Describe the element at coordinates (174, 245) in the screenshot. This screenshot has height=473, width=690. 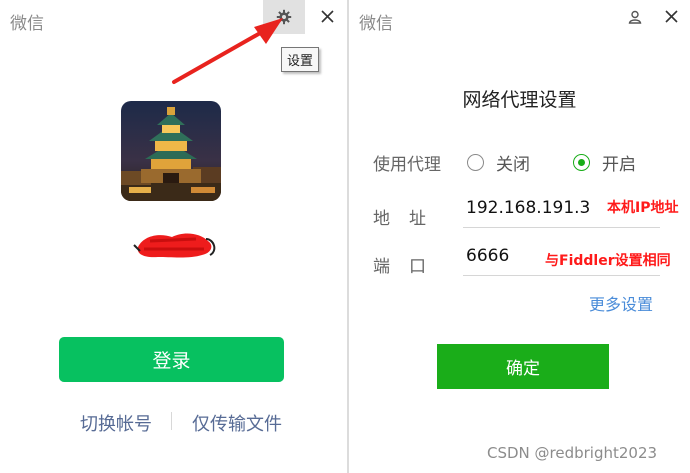
I see `redacted-username` at that location.